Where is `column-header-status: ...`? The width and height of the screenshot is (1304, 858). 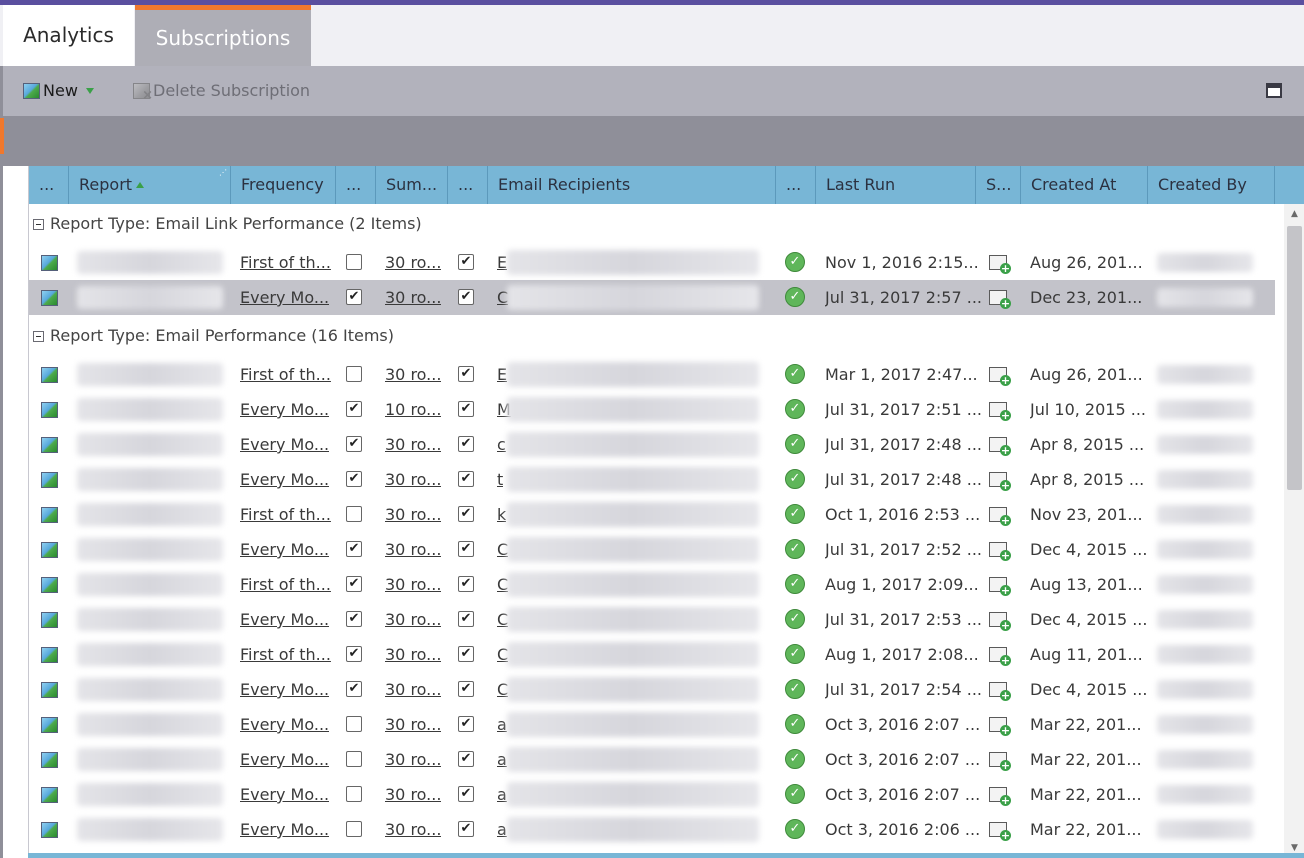
column-header-status: ... is located at coordinates (796, 185).